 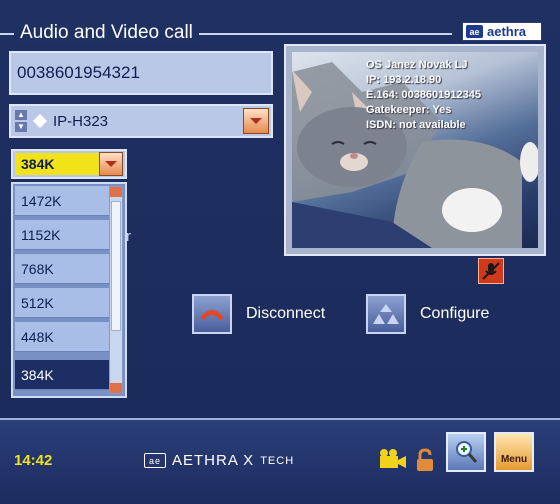 I want to click on configure-label: Configure, so click(x=455, y=313).